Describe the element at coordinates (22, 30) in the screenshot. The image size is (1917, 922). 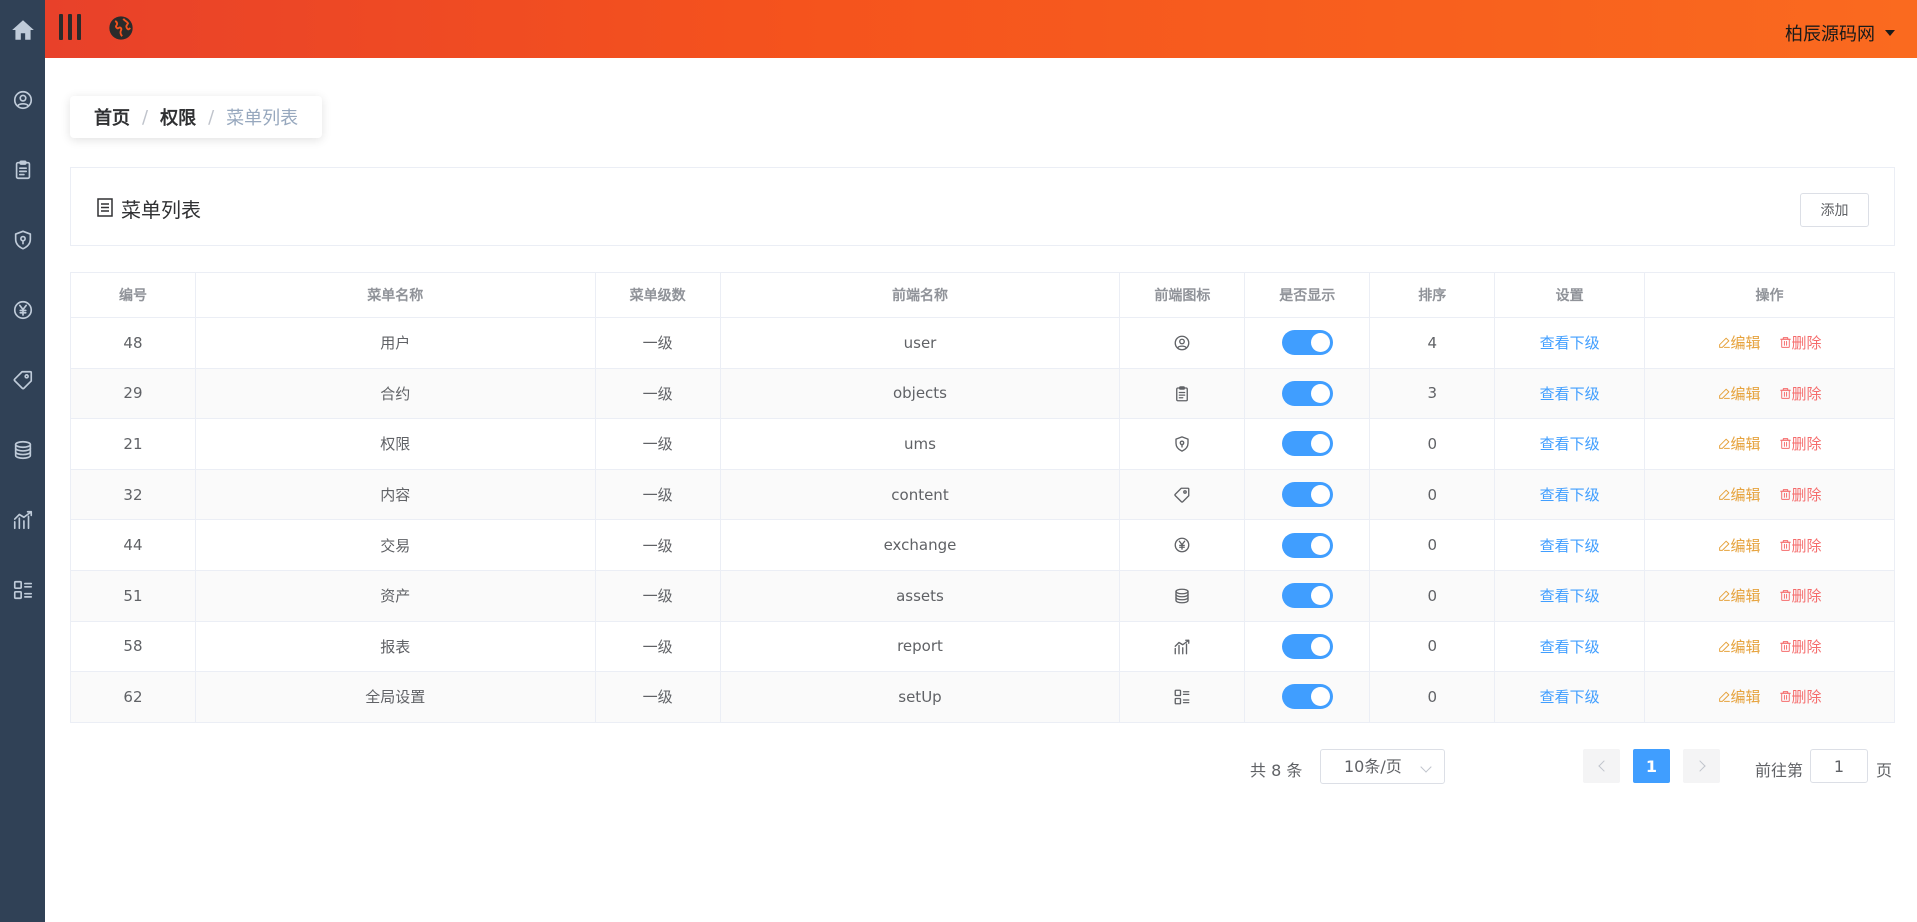
I see `sidebar-item-home` at that location.